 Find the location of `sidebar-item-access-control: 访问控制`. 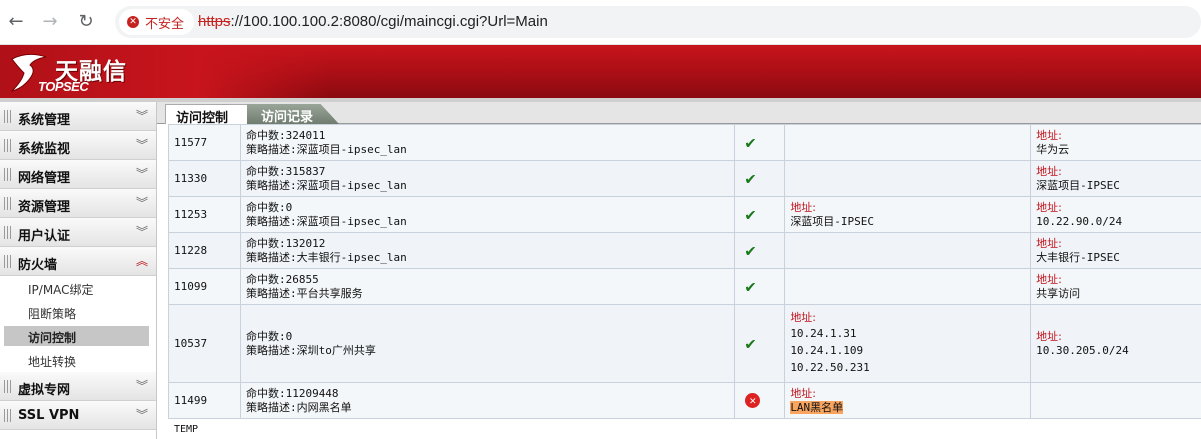

sidebar-item-access-control: 访问控制 is located at coordinates (78, 336).